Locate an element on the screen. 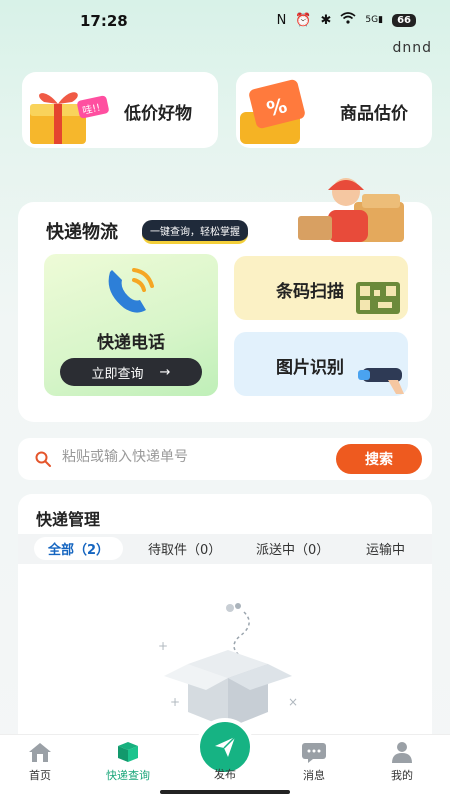 The height and width of the screenshot is (800, 450). nav-messages: 消息 is located at coordinates (314, 762).